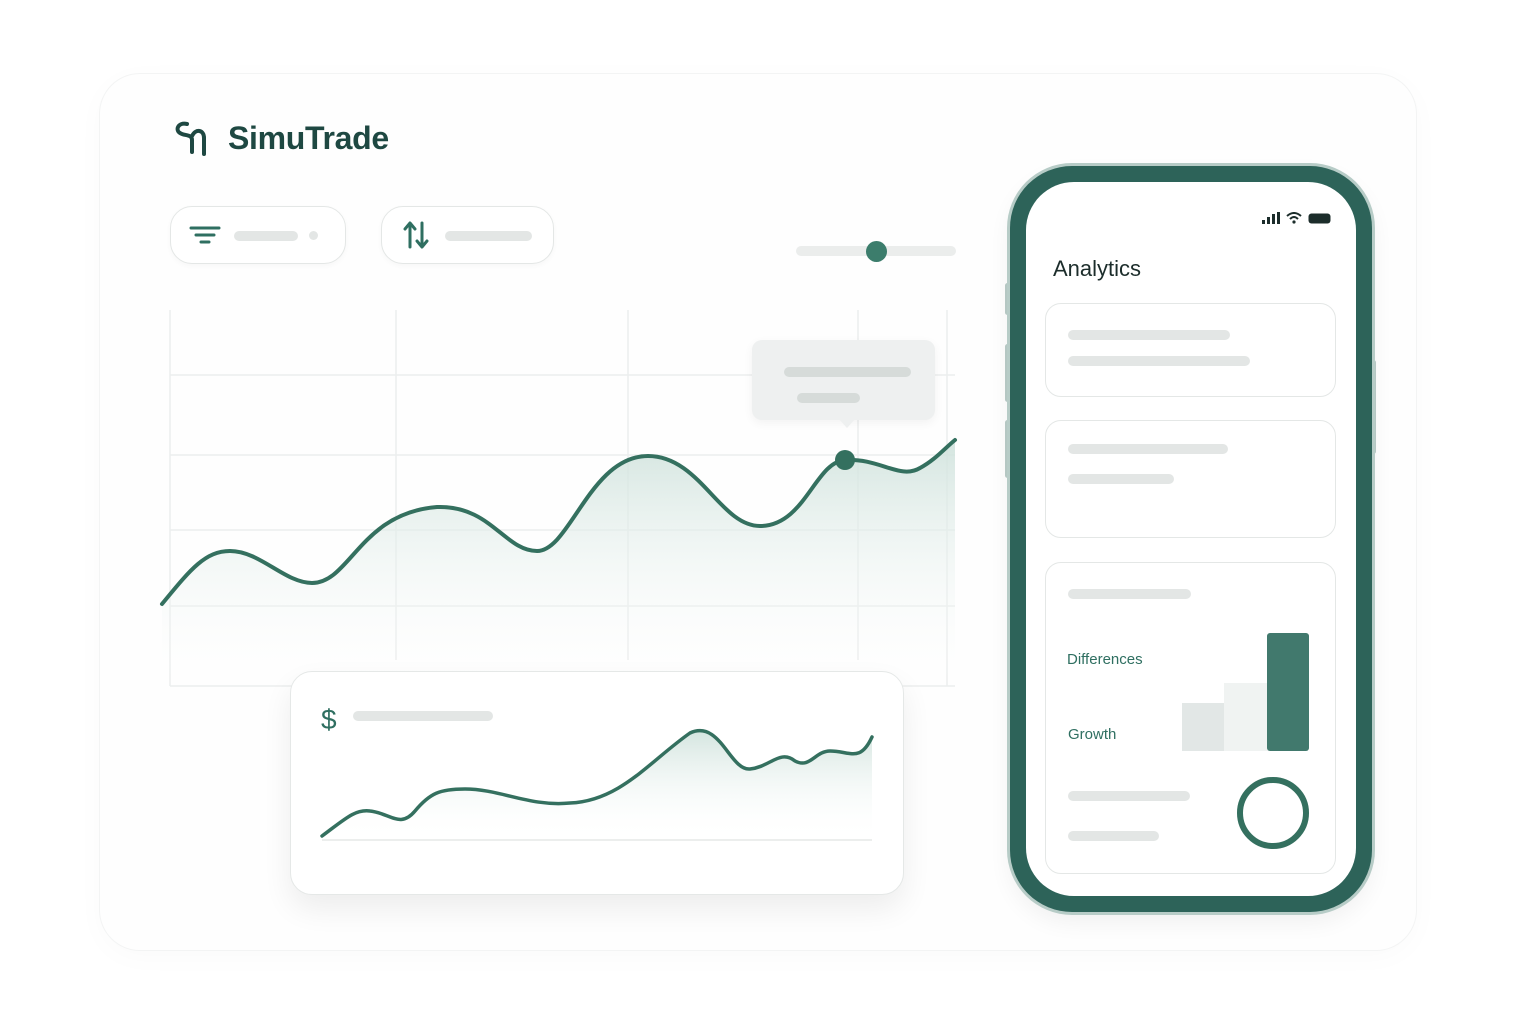 The height and width of the screenshot is (1024, 1536). I want to click on signal-icon, so click(1271, 218).